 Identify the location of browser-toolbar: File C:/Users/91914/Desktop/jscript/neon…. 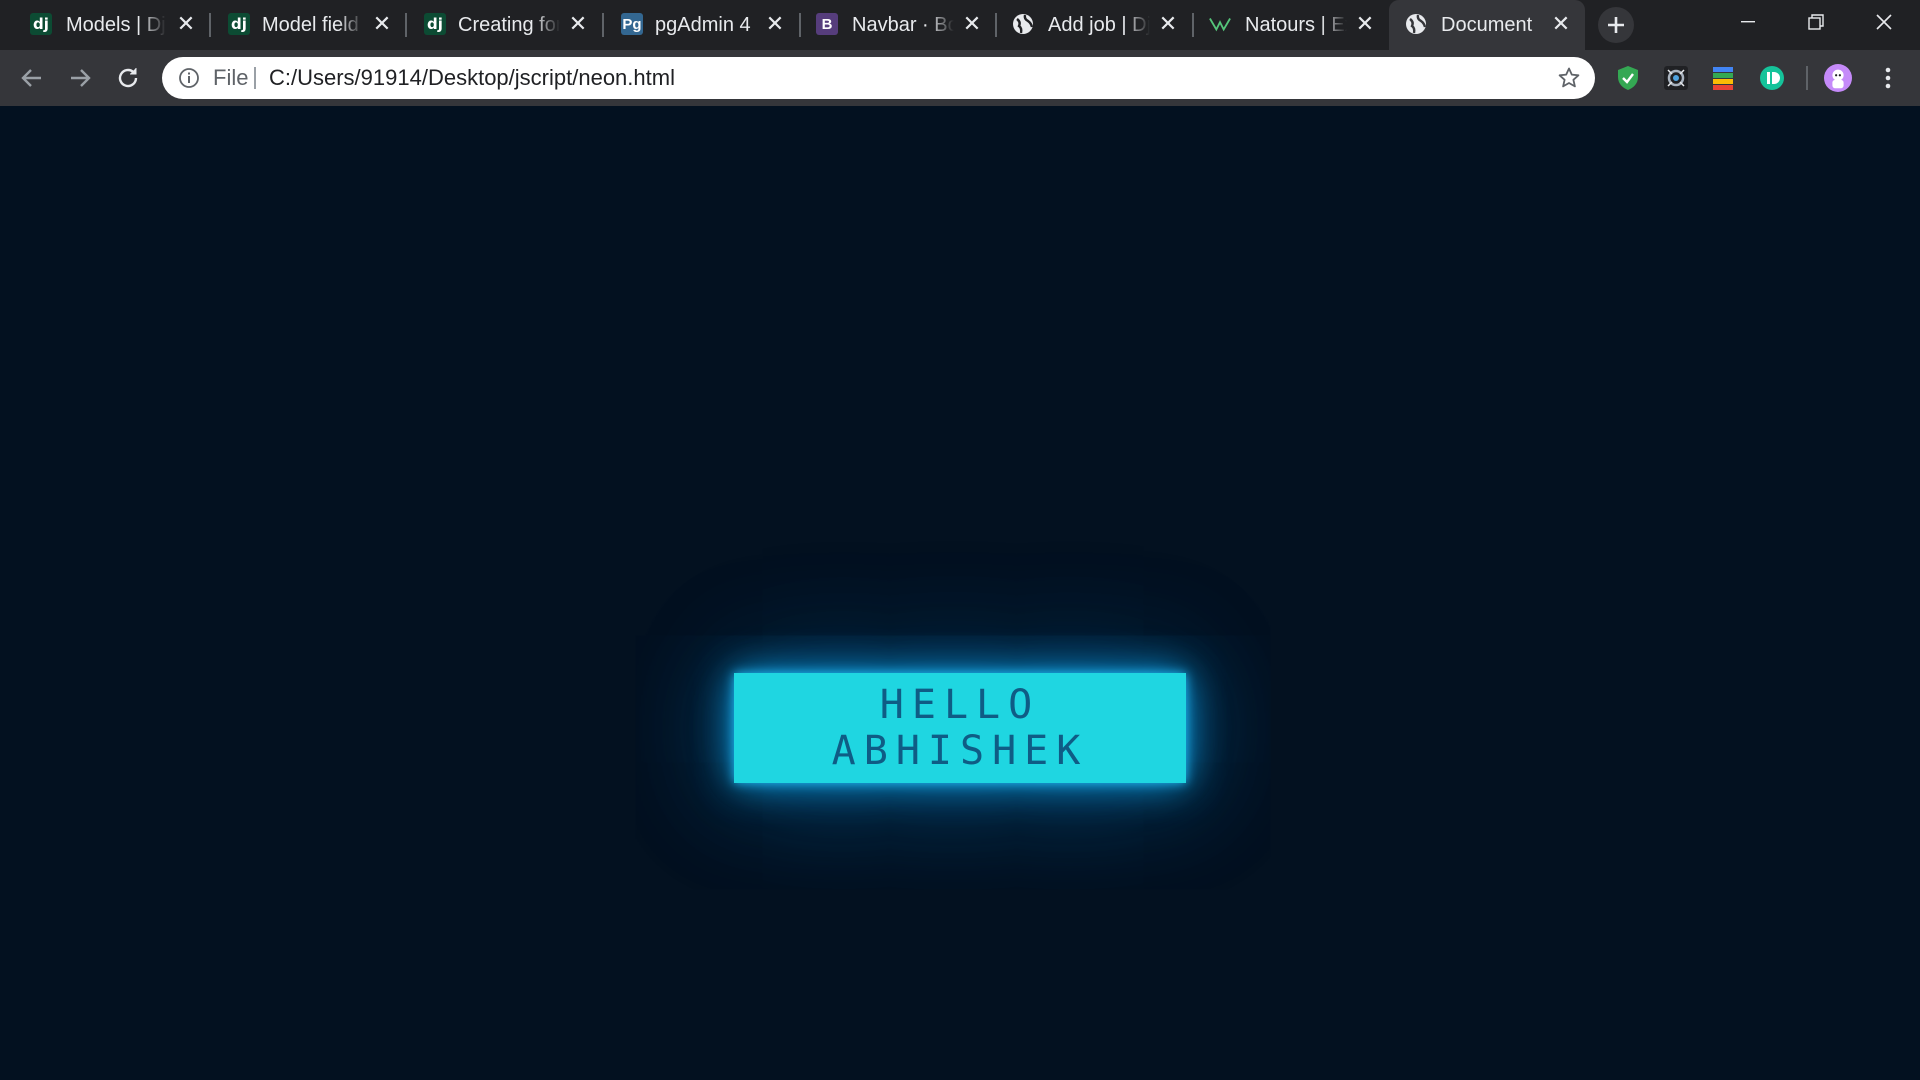
(960, 78).